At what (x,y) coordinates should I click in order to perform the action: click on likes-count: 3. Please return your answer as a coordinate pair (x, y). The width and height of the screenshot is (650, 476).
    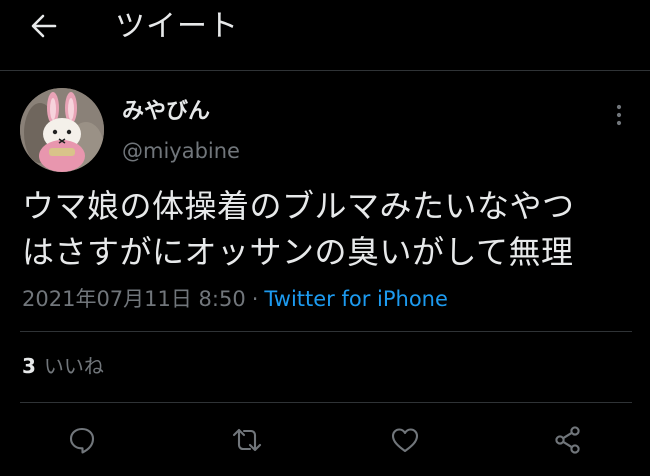
    Looking at the image, I should click on (29, 366).